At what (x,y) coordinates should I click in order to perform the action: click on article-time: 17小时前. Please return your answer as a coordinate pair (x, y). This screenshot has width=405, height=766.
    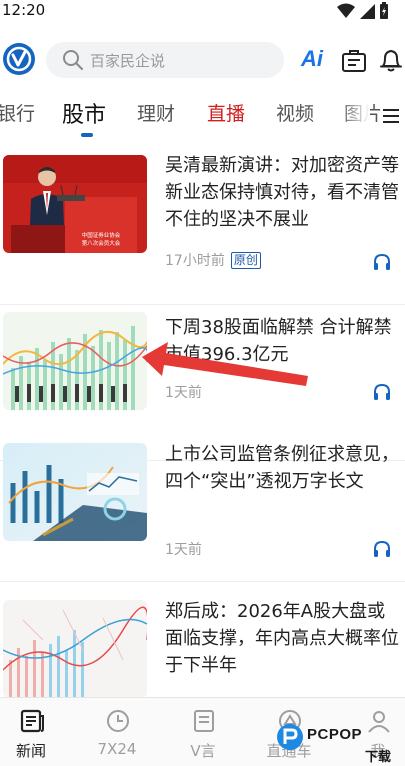
    Looking at the image, I should click on (195, 261).